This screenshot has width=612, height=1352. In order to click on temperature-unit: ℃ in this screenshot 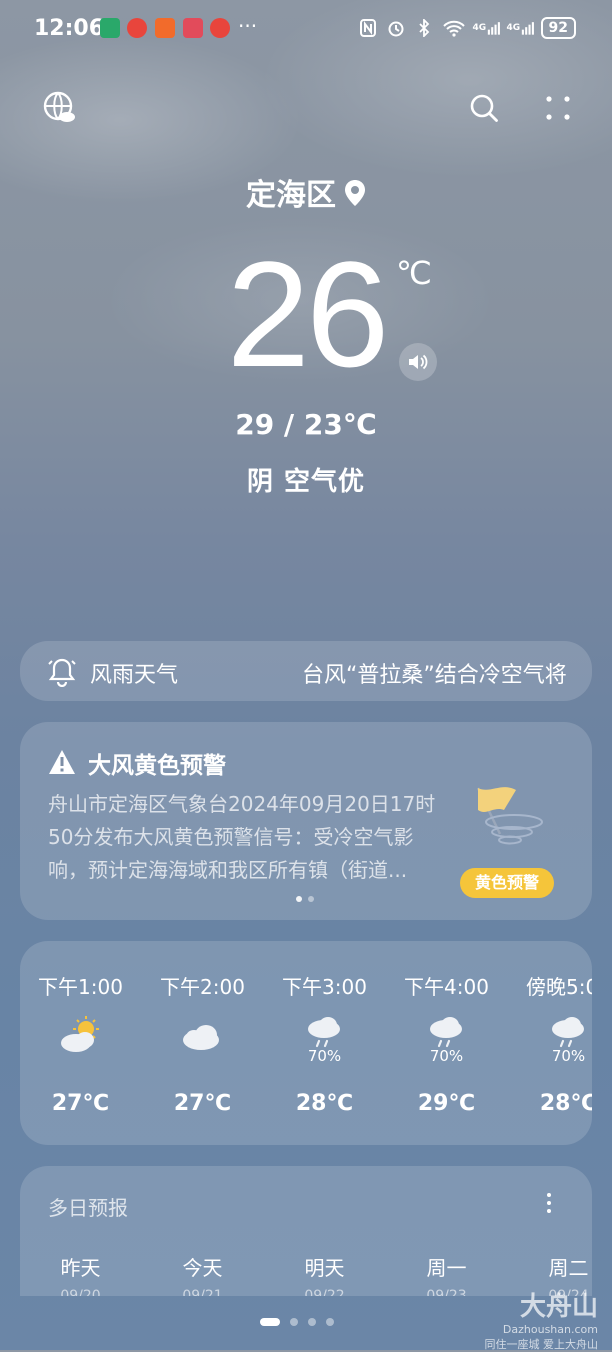, I will do `click(414, 273)`.